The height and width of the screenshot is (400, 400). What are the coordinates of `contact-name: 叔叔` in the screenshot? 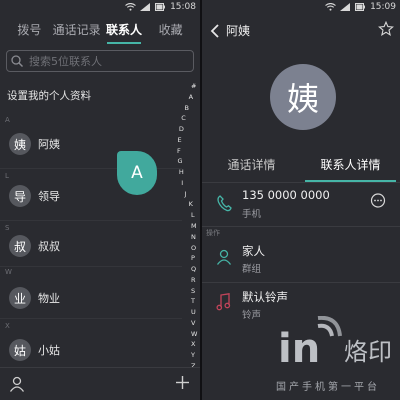 It's located at (49, 246).